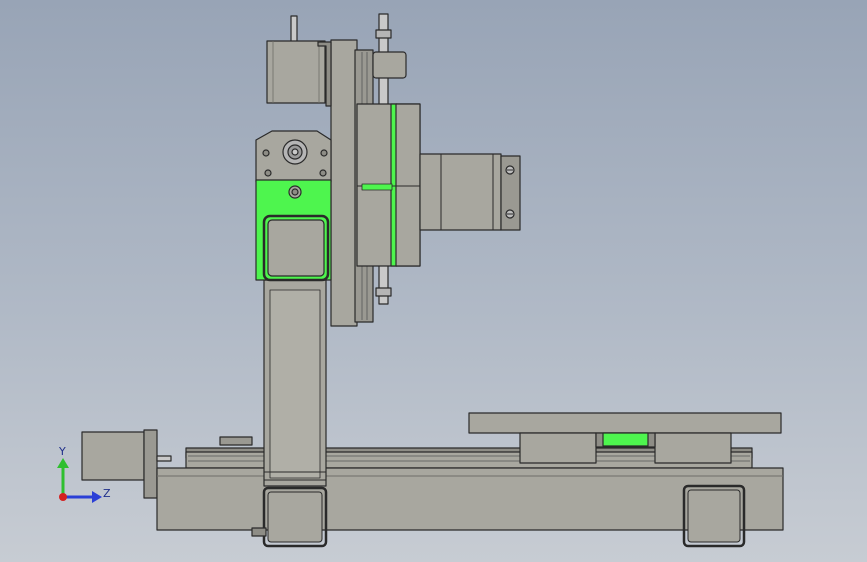  I want to click on z-motor-mount-plate, so click(150, 464).